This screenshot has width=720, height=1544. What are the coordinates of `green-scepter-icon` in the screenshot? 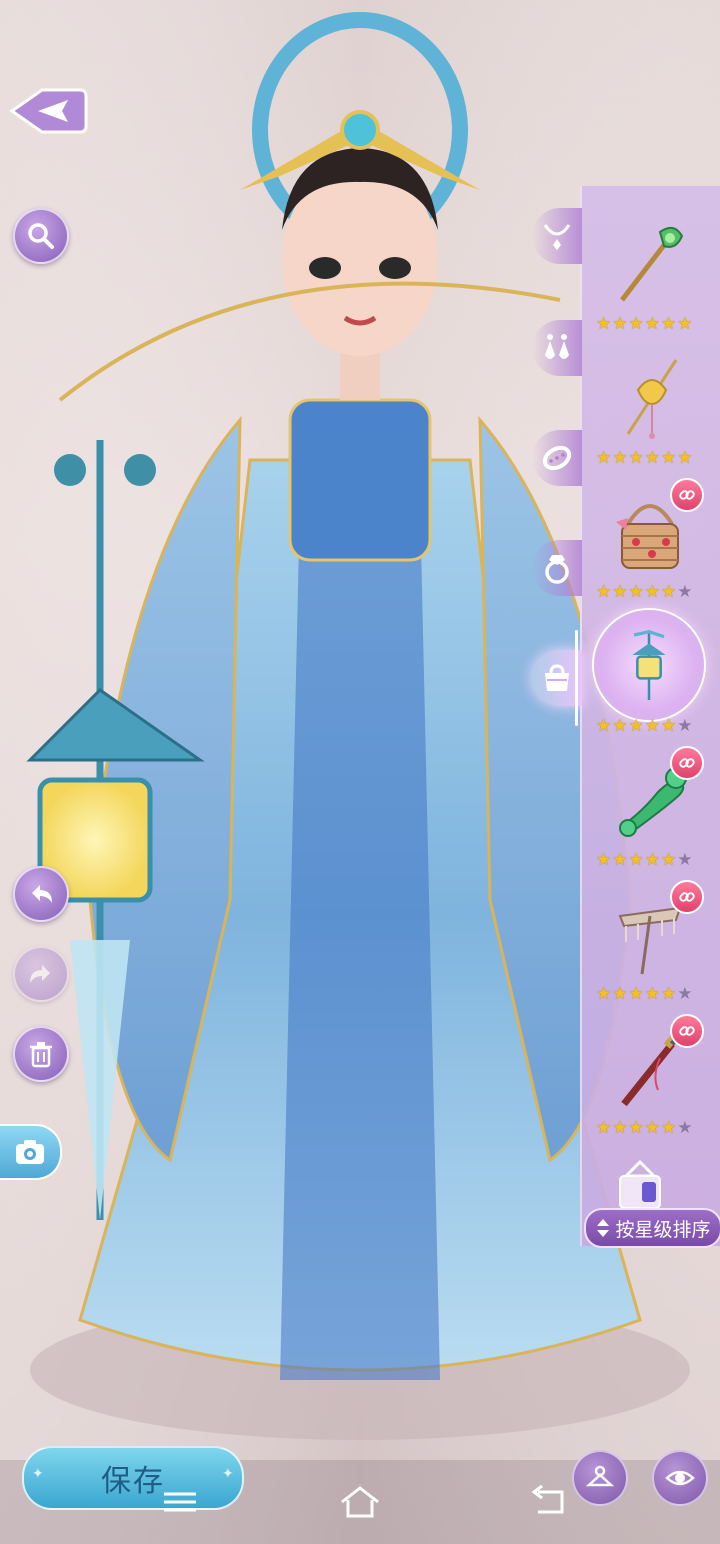 It's located at (652, 264).